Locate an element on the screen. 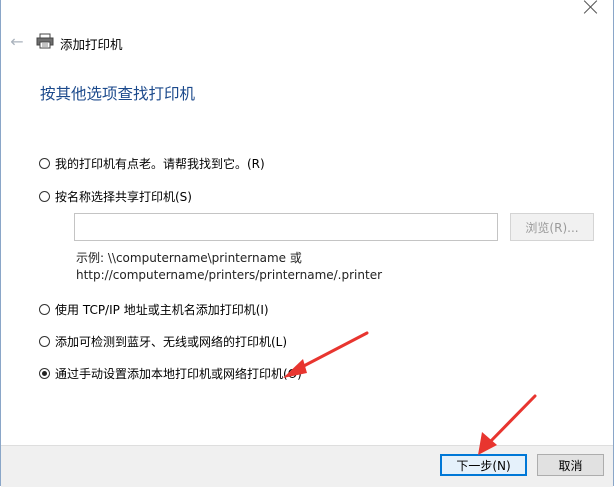 The height and width of the screenshot is (487, 614). option-old-printer-label: 我的打印机有点老。请帮我找到它。(R) is located at coordinates (160, 164).